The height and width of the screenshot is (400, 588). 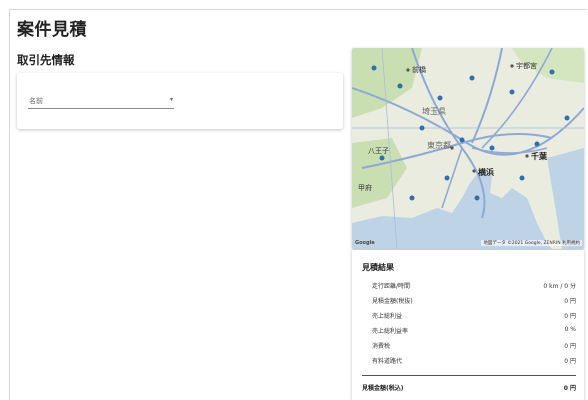 What do you see at coordinates (381, 346) in the screenshot?
I see `result-row-label: 消費税` at bounding box center [381, 346].